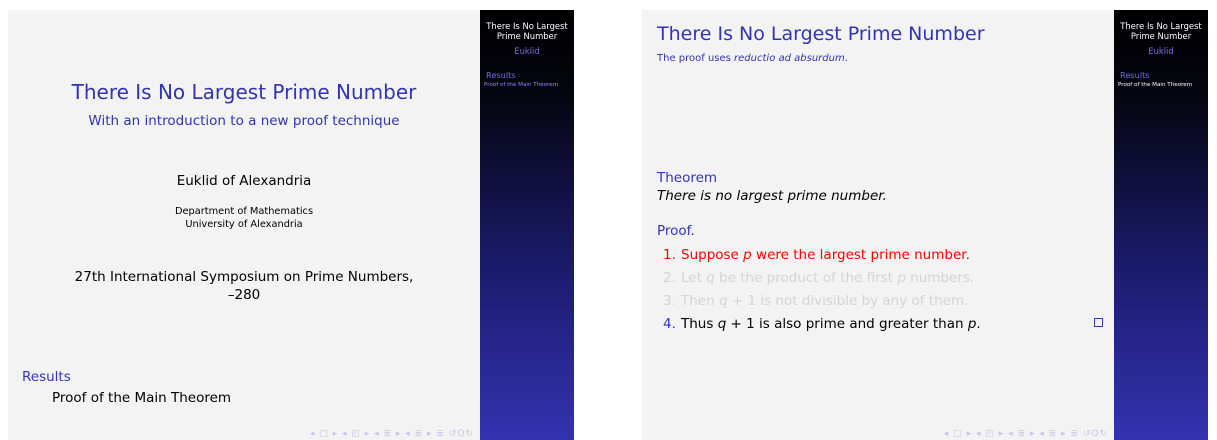  Describe the element at coordinates (696, 58) in the screenshot. I see `frame-subtitle-prefix: The proof uses` at that location.